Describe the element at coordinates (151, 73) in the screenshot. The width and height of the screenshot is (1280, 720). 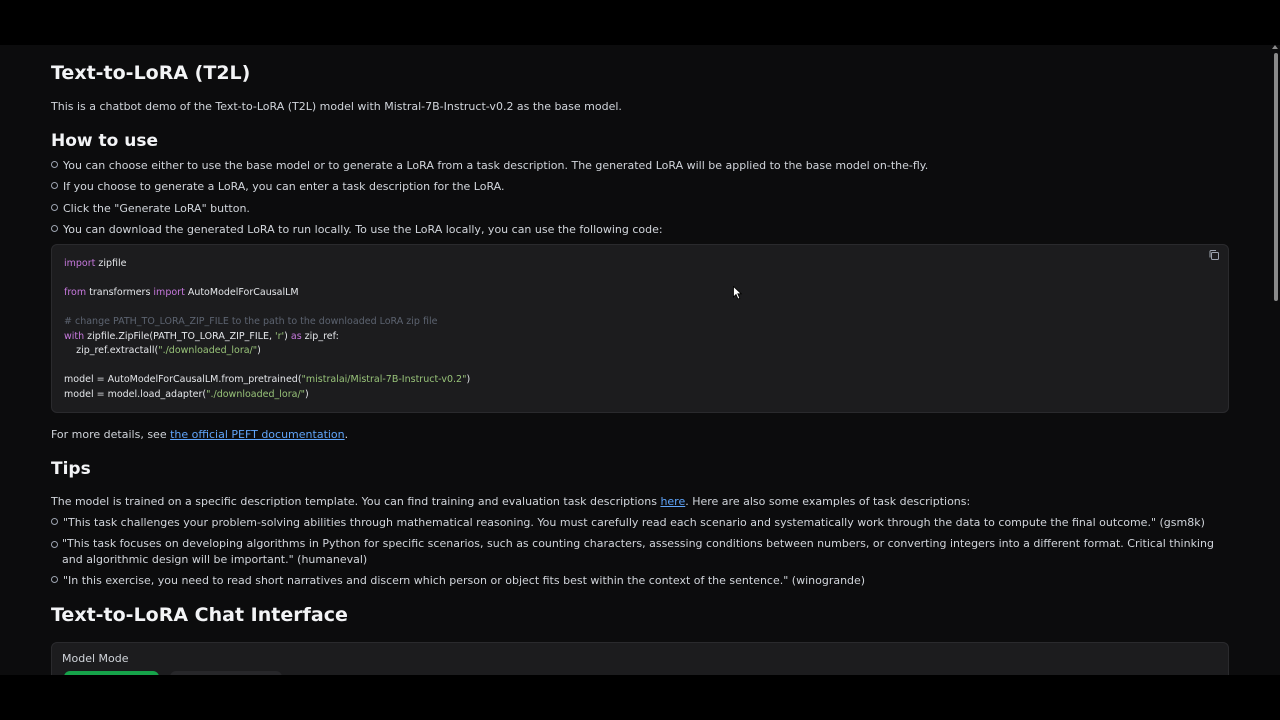
I see `page-title: Text-to-LoRA (T2L)` at that location.